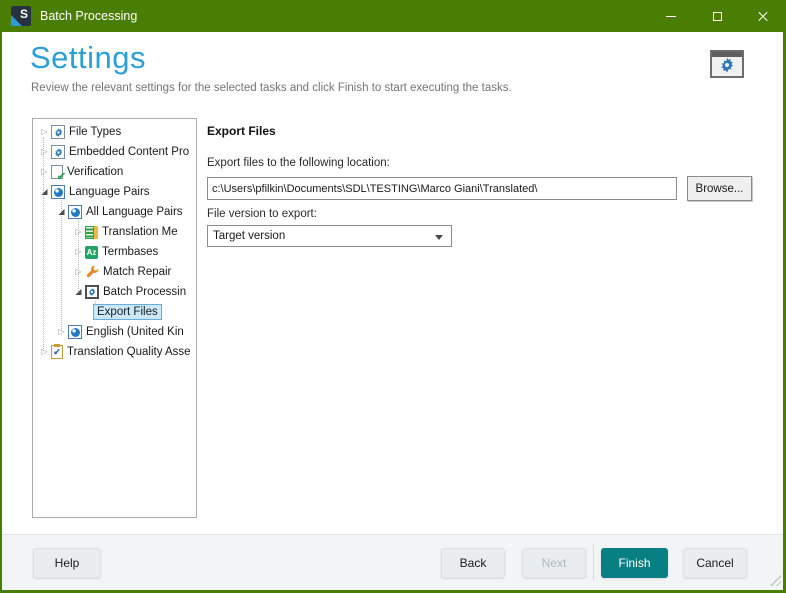 The height and width of the screenshot is (593, 786). I want to click on minimize-button, so click(671, 16).